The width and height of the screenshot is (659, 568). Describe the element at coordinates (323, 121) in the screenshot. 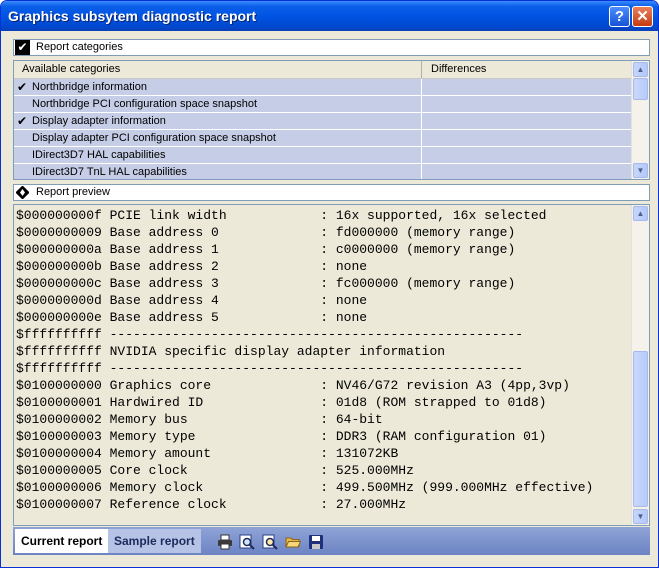

I see `category-row: ✔ Display adapter information` at that location.